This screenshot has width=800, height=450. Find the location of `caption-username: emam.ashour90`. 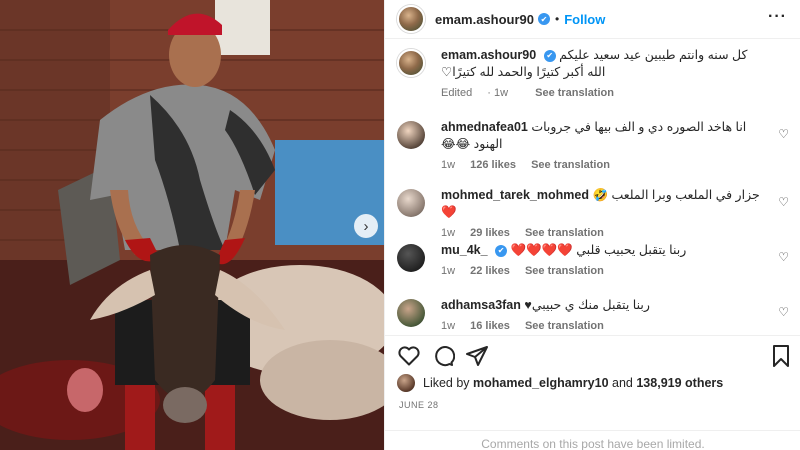

caption-username: emam.ashour90 is located at coordinates (488, 55).